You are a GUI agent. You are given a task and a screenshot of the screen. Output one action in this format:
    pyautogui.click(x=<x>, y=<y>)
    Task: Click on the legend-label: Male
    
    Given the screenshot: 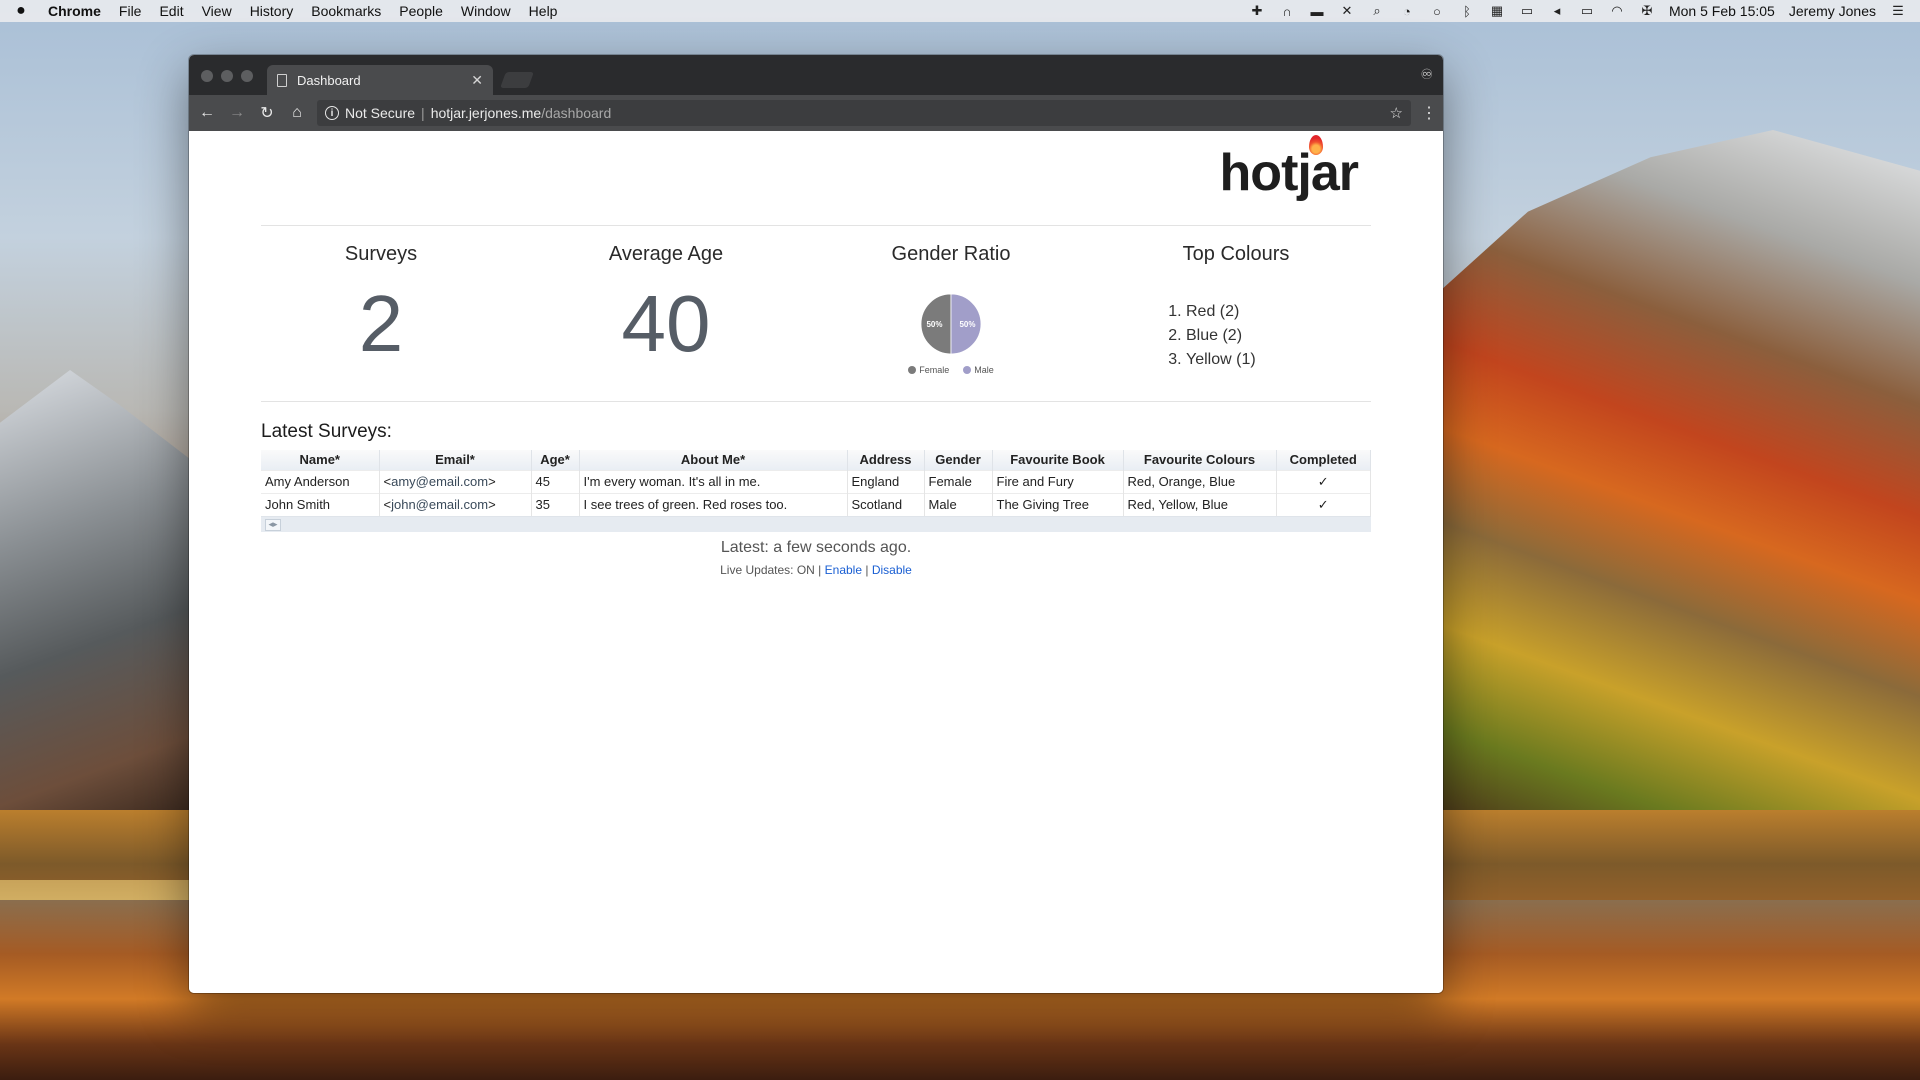 What is the action you would take?
    pyautogui.click(x=984, y=370)
    